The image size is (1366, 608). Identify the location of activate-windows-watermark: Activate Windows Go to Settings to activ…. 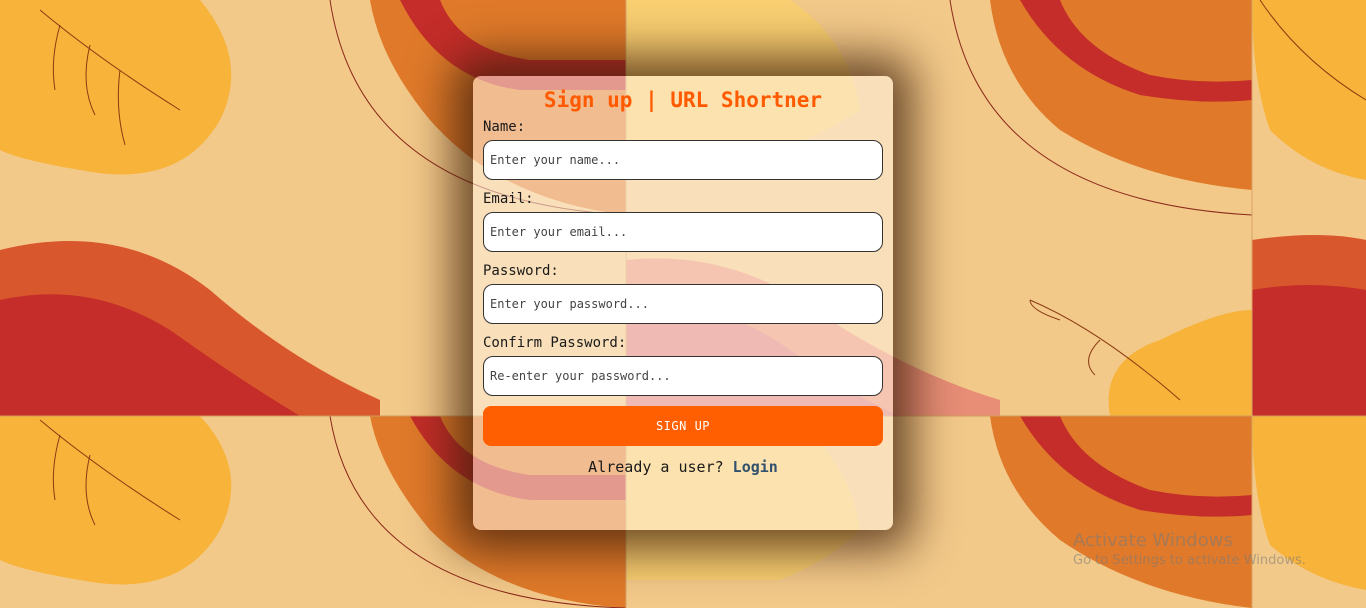
(1189, 549).